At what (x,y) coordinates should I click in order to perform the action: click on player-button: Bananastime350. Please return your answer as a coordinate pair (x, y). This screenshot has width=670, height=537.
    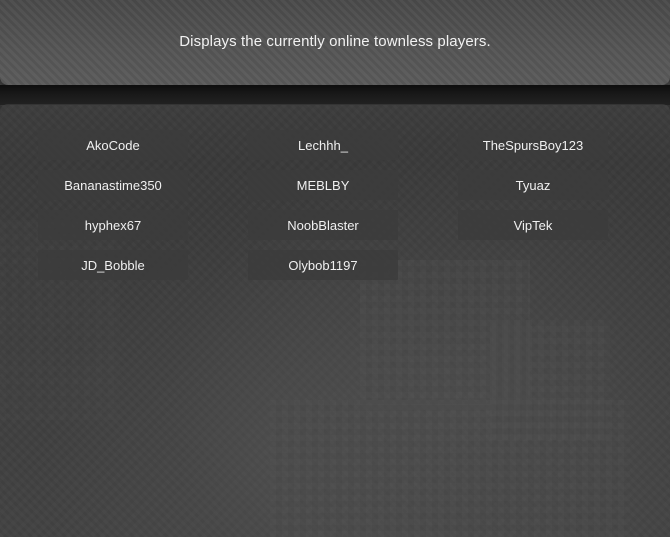
    Looking at the image, I should click on (113, 185).